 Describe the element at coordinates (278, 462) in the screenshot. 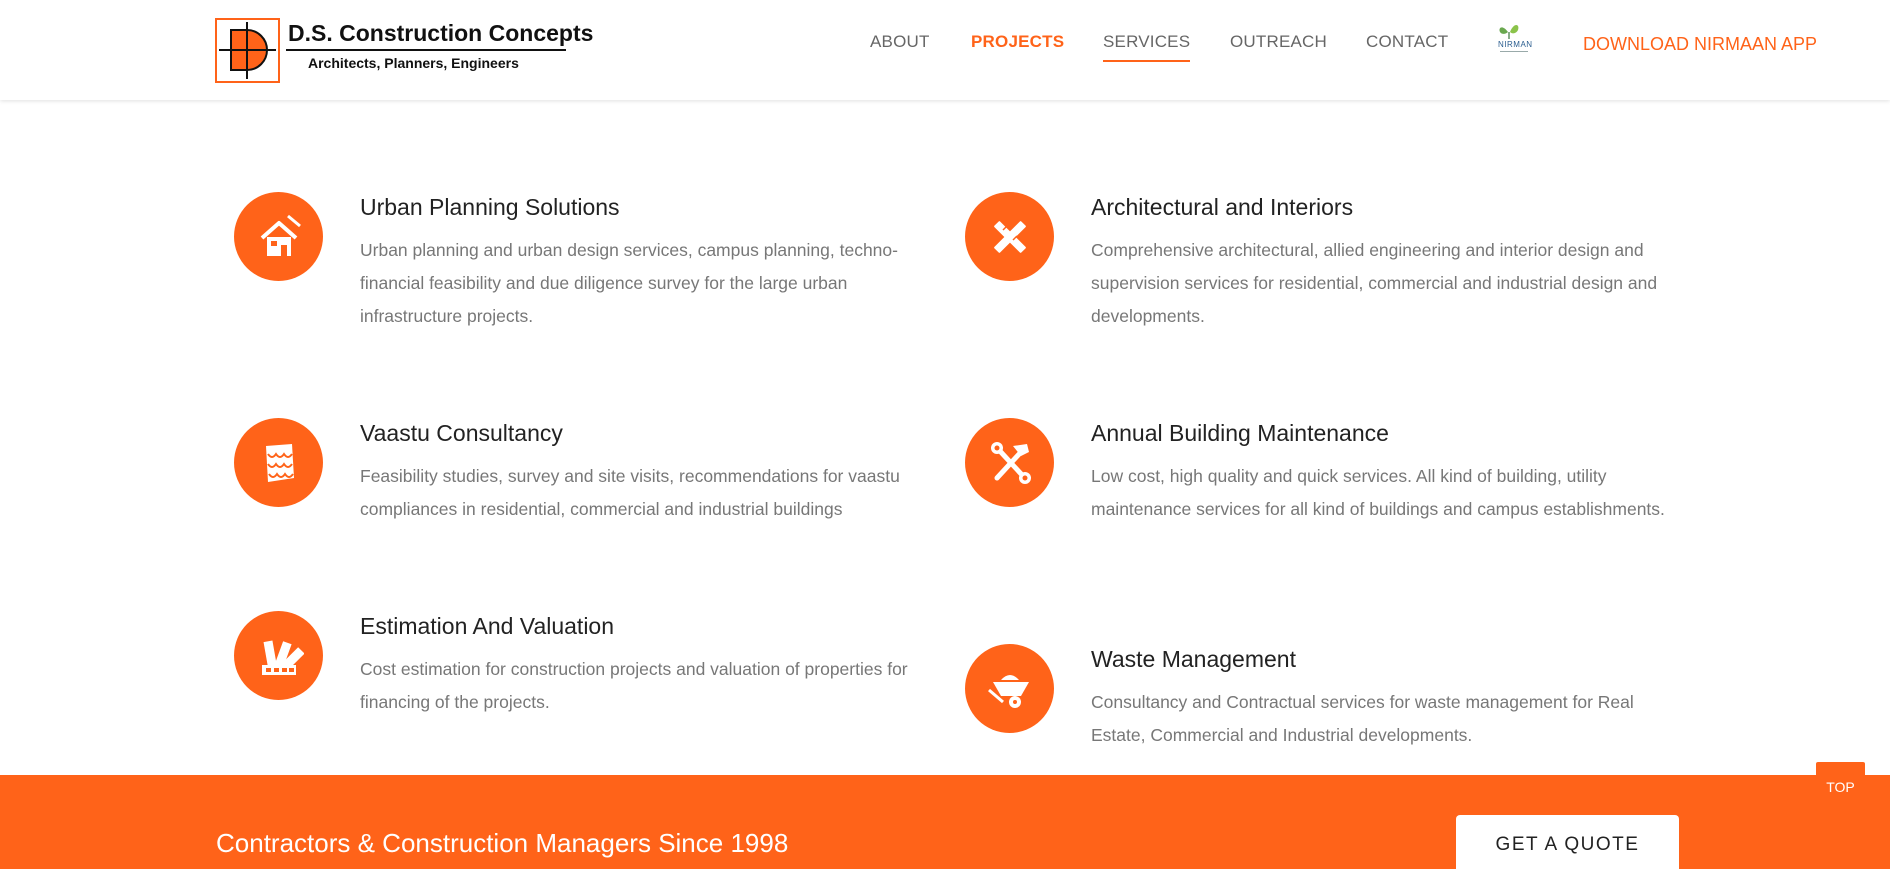

I see `roof-tiles-icon` at that location.